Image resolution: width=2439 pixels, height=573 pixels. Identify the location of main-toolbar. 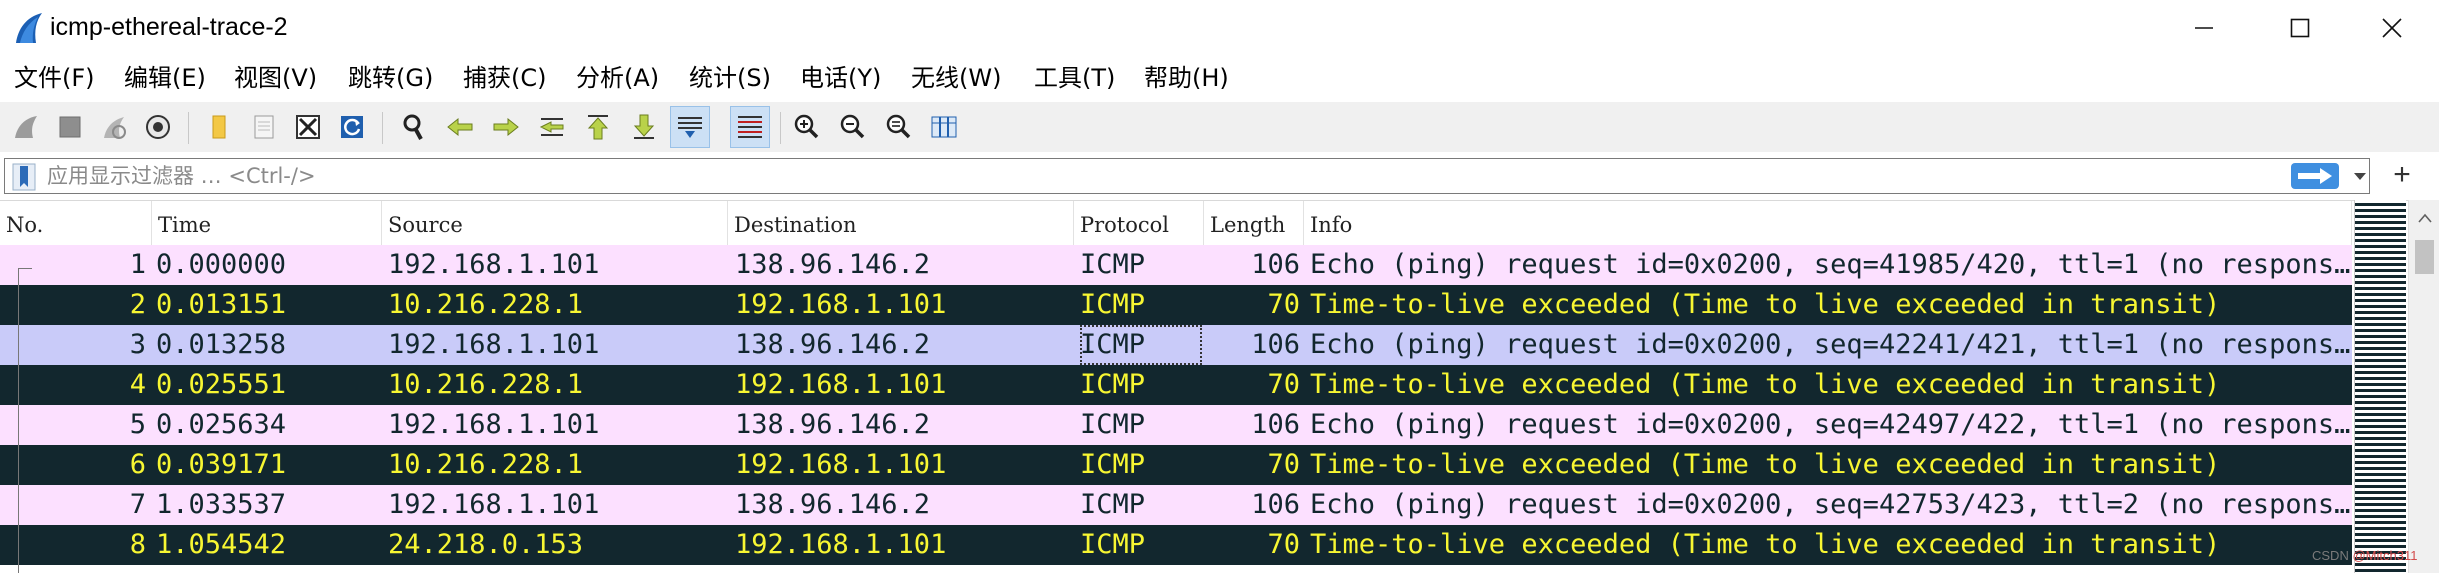
(1219, 127).